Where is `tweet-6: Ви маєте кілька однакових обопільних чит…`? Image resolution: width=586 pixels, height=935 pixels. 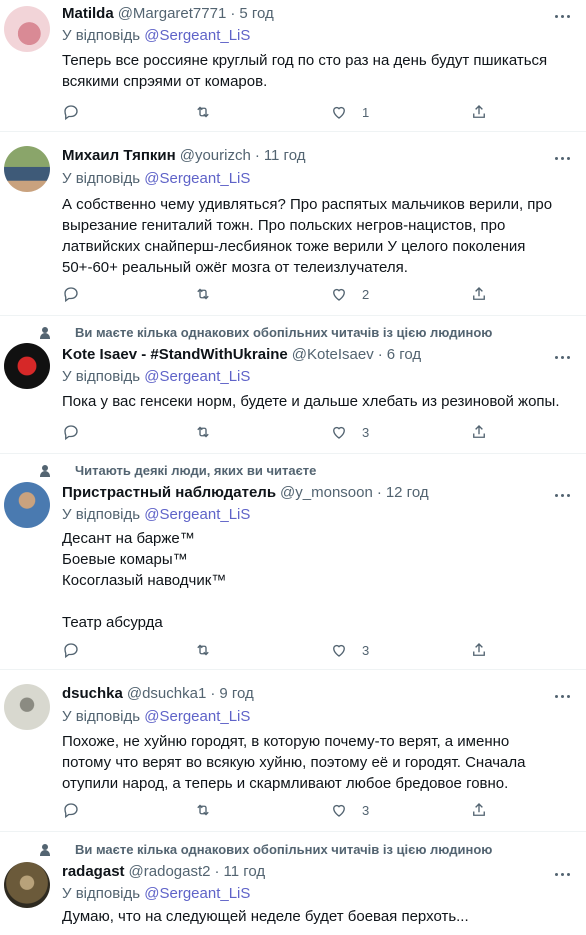 tweet-6: Ви маєте кілька однакових обопільних чит… is located at coordinates (293, 883).